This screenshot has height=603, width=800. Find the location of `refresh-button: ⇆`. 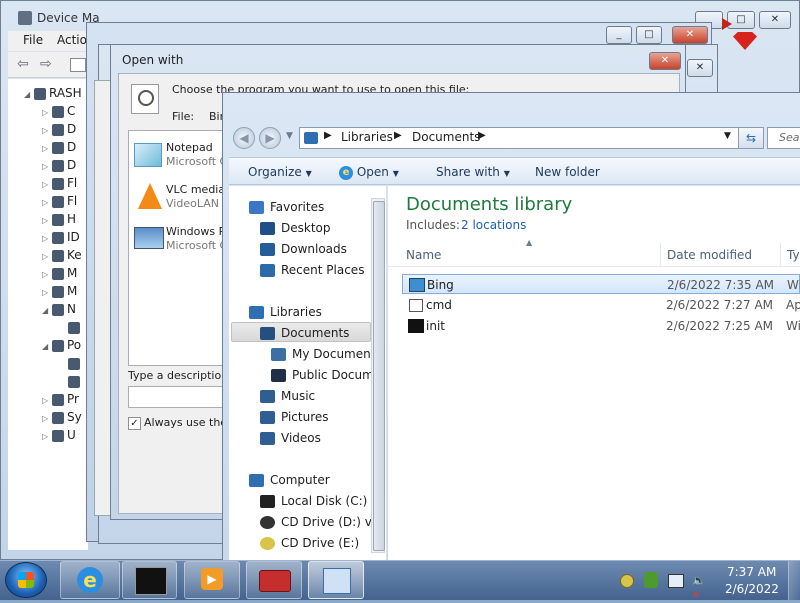

refresh-button: ⇆ is located at coordinates (751, 138).